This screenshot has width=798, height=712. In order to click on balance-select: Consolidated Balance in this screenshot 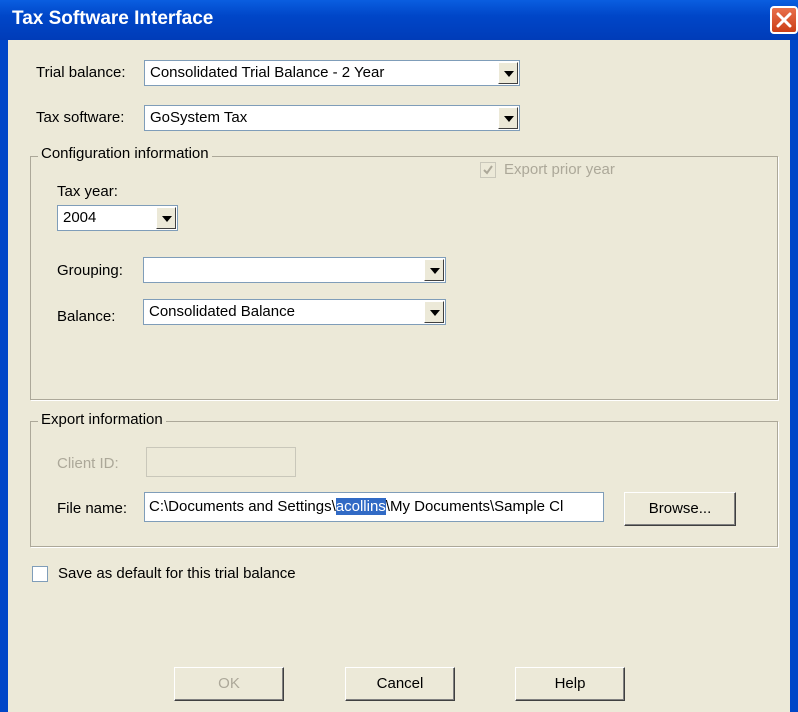, I will do `click(294, 312)`.